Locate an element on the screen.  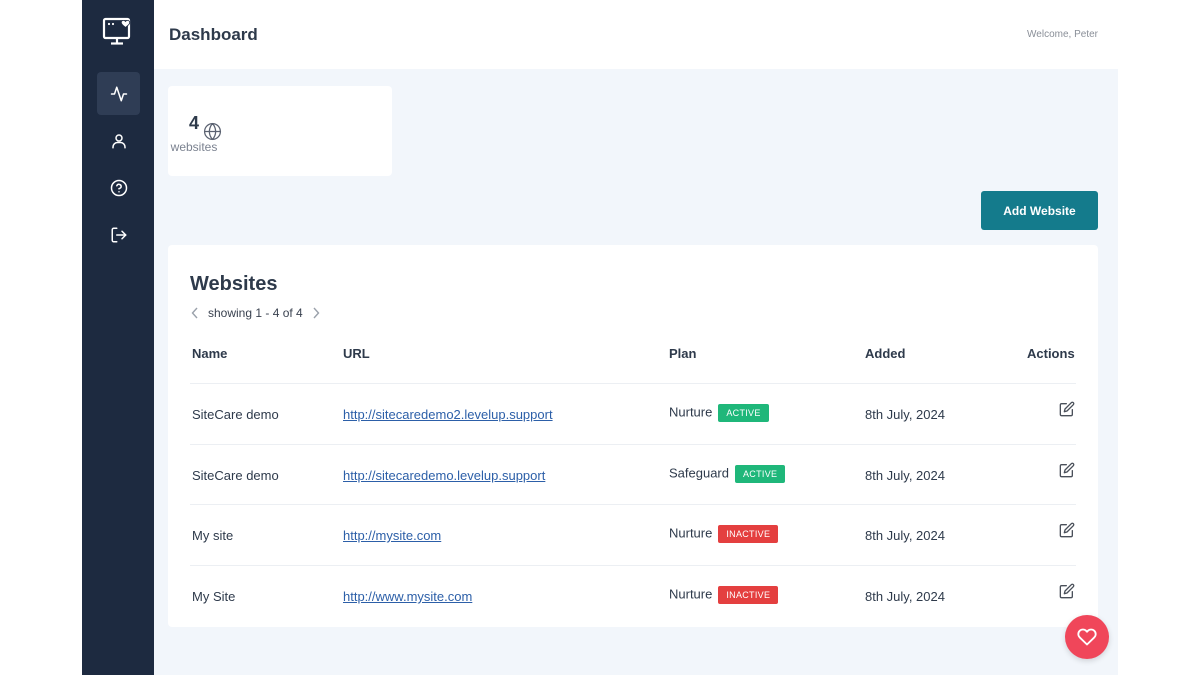
chevron-right-icon is located at coordinates (316, 313).